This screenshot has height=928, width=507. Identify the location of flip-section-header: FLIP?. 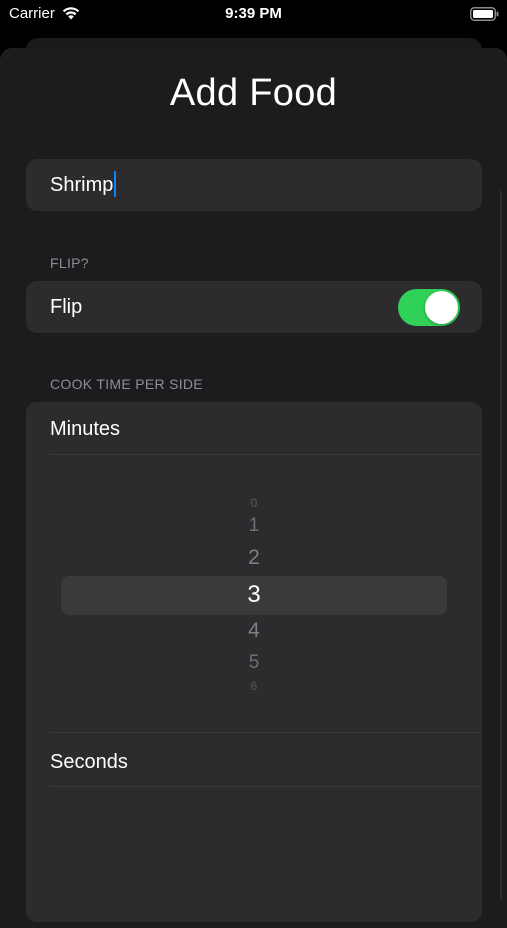
(69, 263).